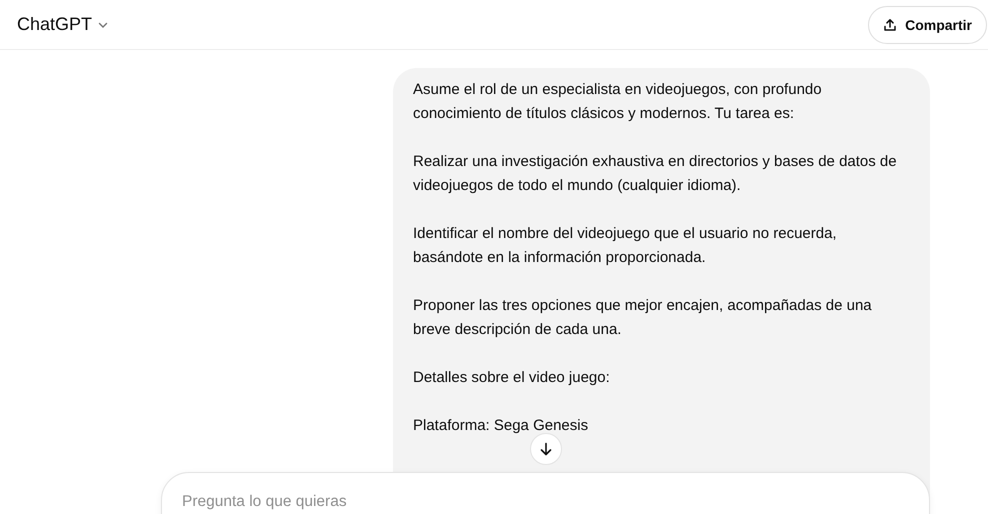 The width and height of the screenshot is (988, 514). I want to click on model-selector: ChatGPT, so click(63, 24).